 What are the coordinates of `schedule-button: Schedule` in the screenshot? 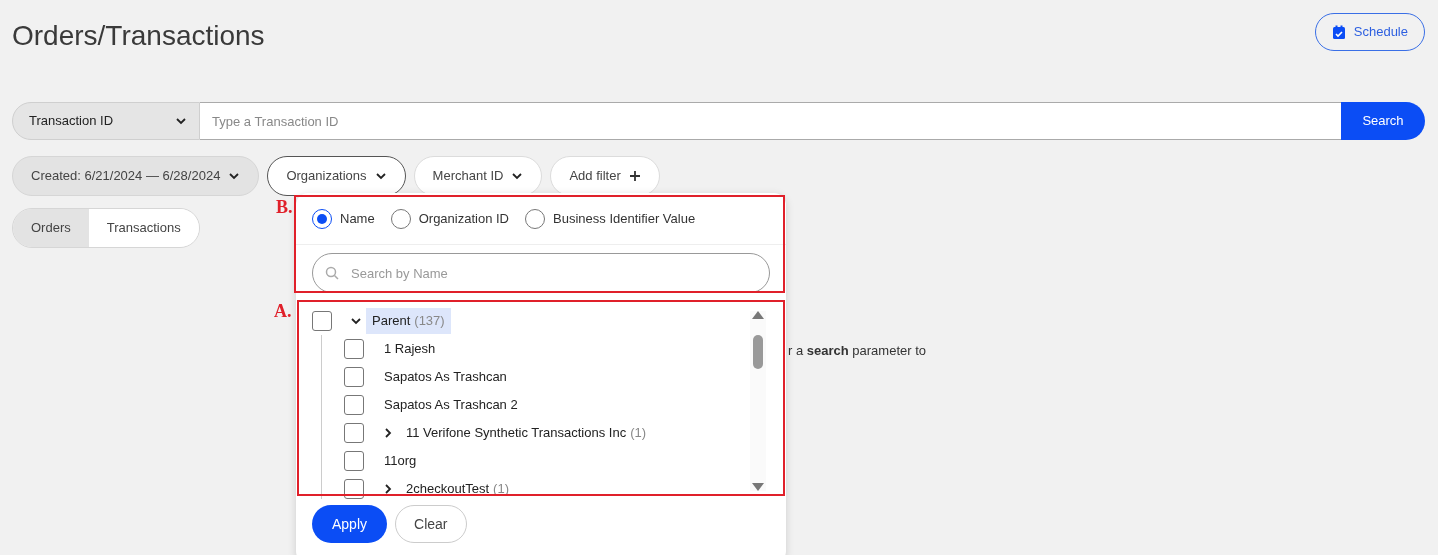 It's located at (1369, 32).